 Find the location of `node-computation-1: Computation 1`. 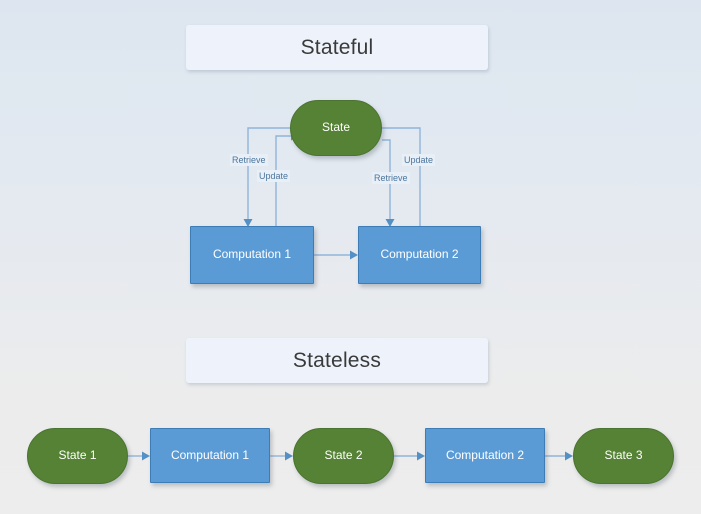

node-computation-1: Computation 1 is located at coordinates (252, 255).